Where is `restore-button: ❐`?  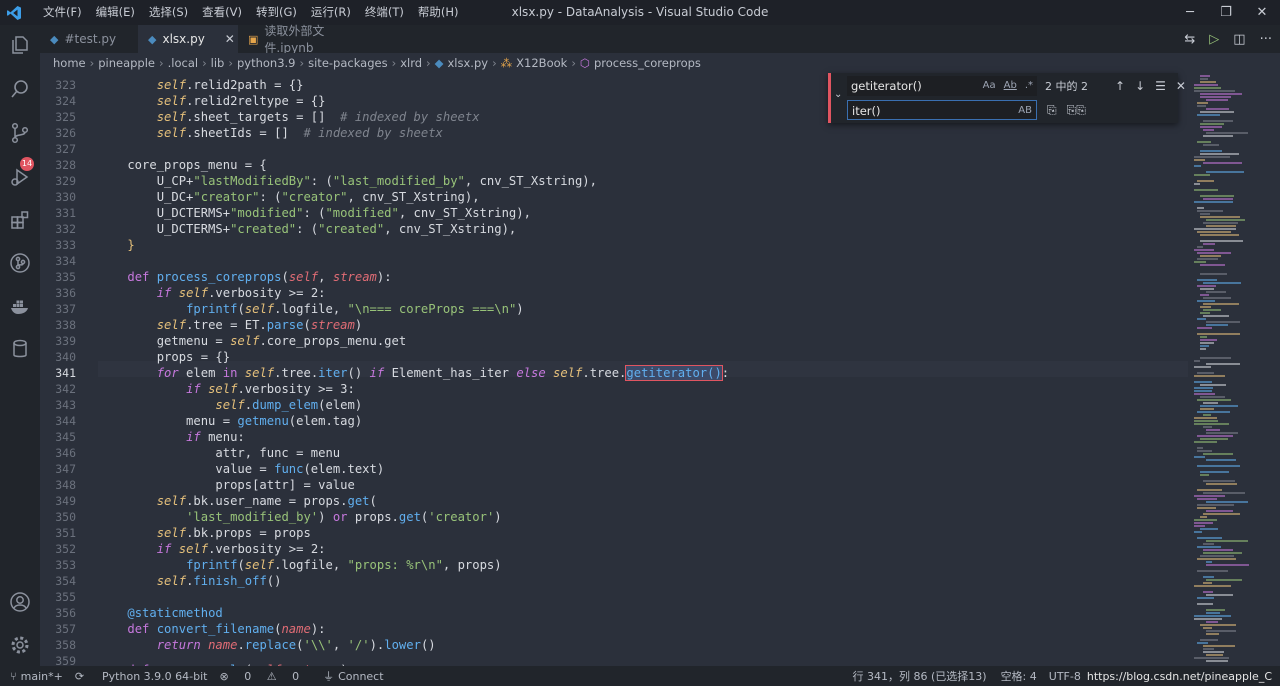
restore-button: ❐ is located at coordinates (1226, 12).